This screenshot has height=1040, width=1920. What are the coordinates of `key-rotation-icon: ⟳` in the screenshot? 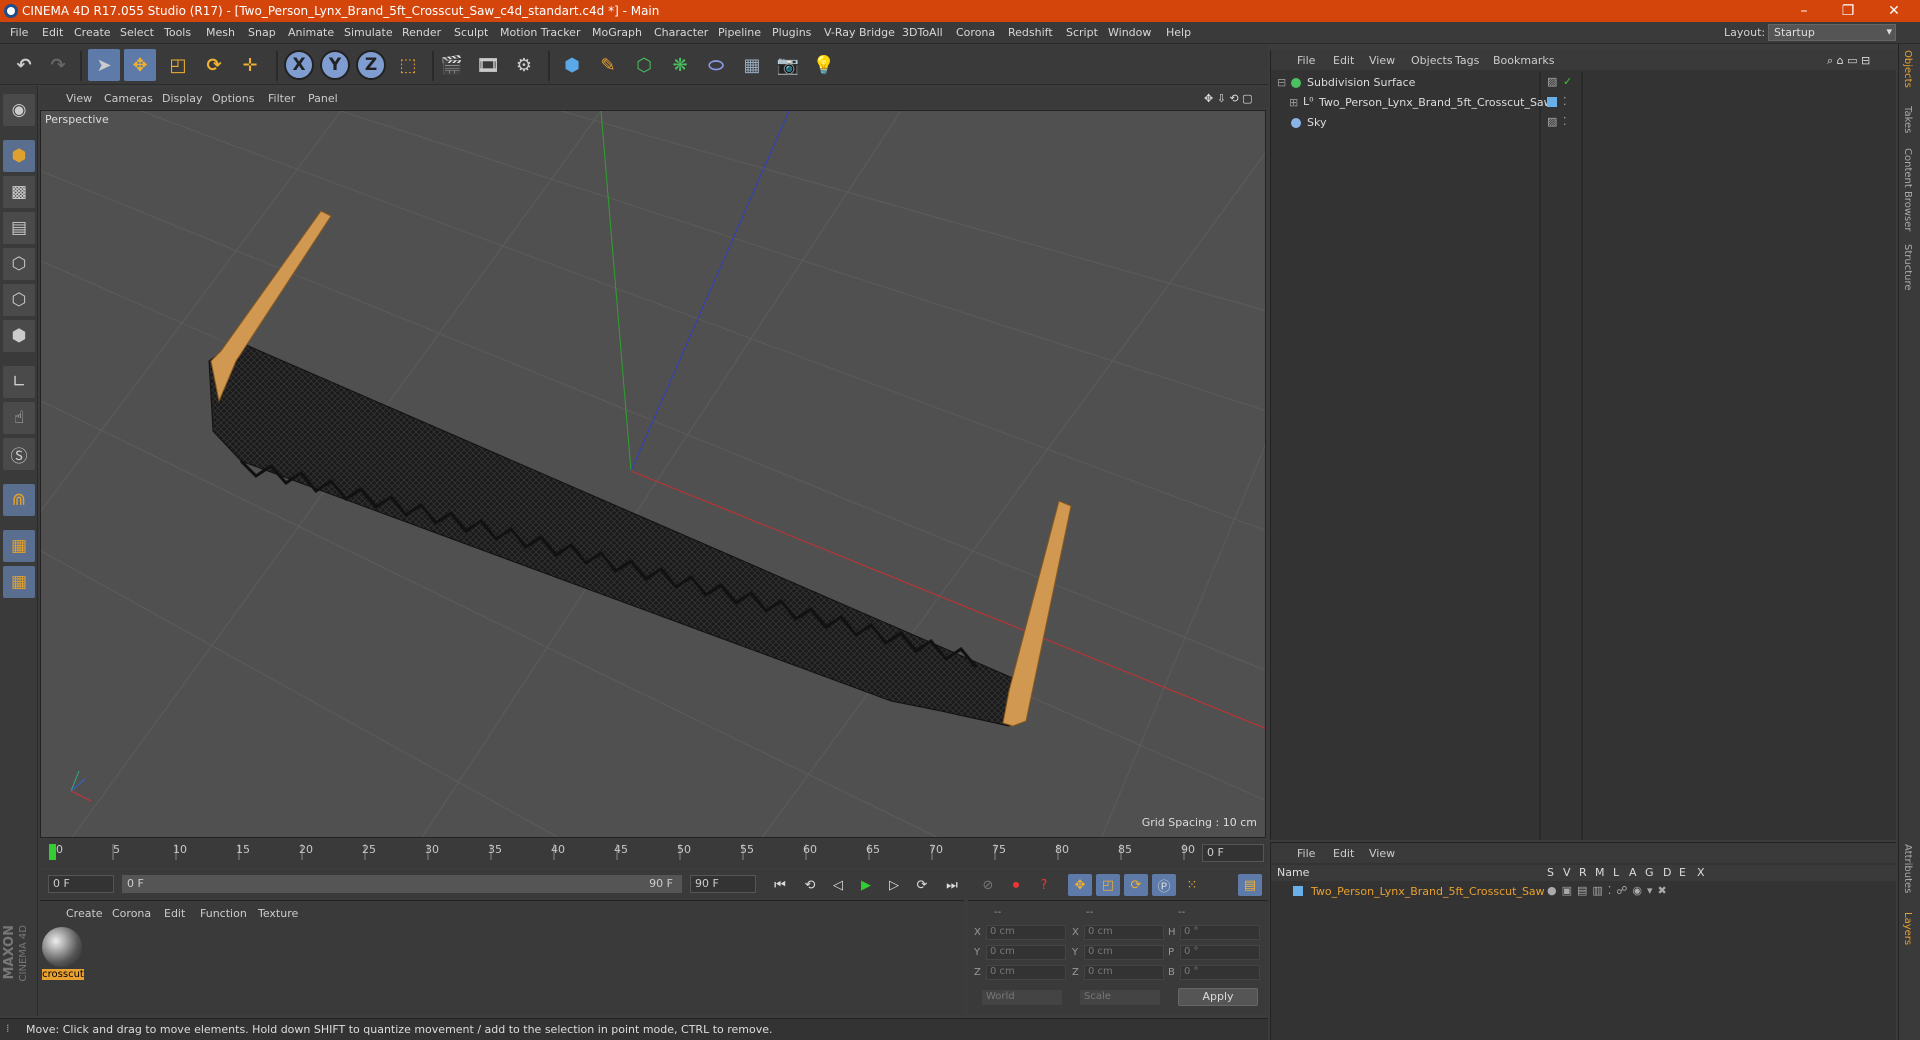 It's located at (1136, 885).